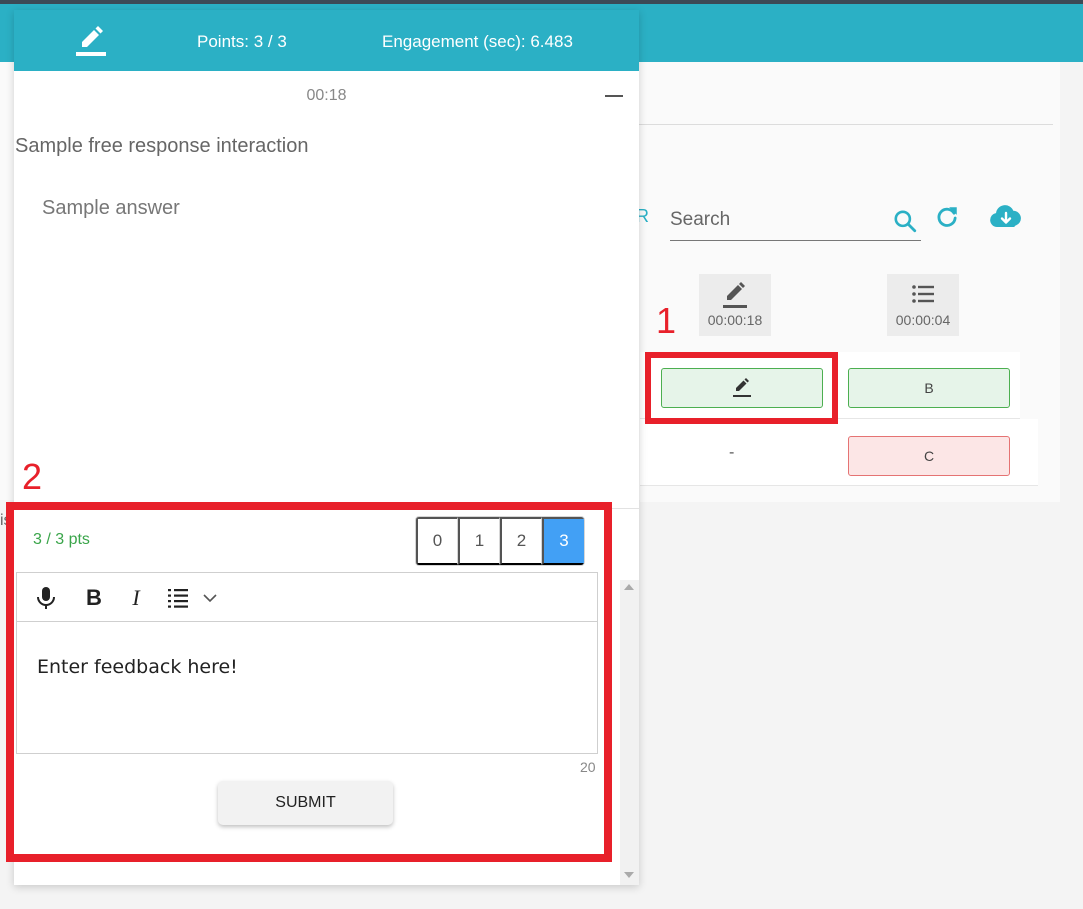  I want to click on minimize-icon, so click(614, 96).